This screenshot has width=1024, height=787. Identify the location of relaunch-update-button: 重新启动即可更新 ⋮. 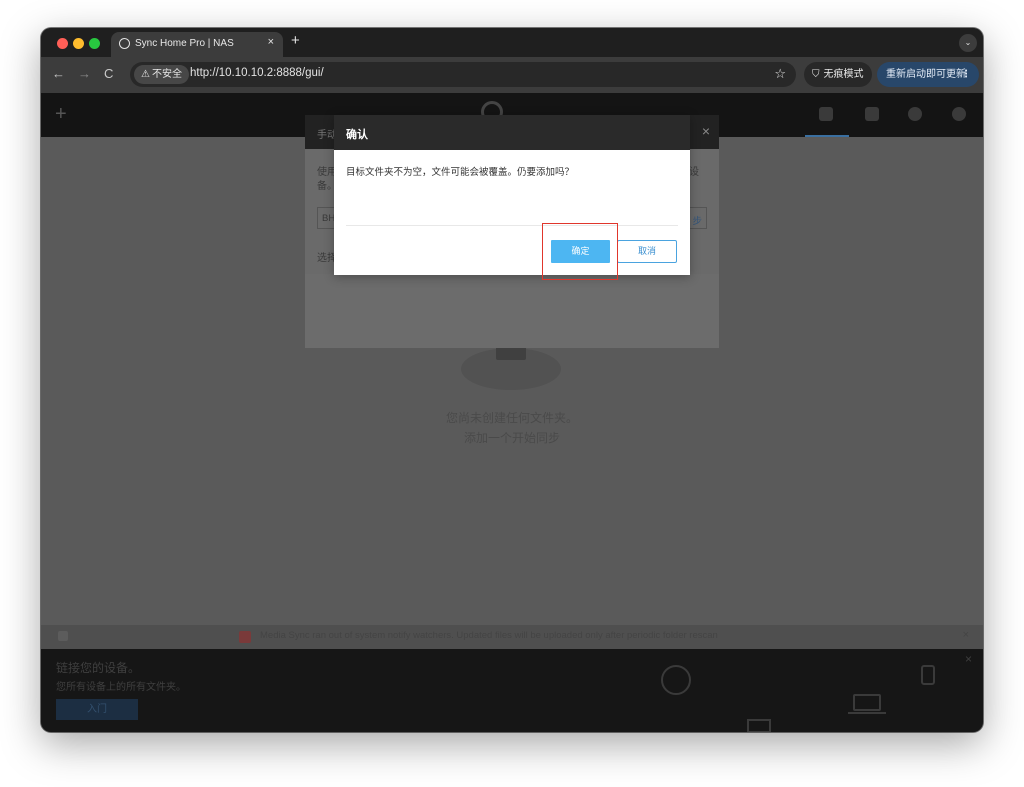
(928, 74).